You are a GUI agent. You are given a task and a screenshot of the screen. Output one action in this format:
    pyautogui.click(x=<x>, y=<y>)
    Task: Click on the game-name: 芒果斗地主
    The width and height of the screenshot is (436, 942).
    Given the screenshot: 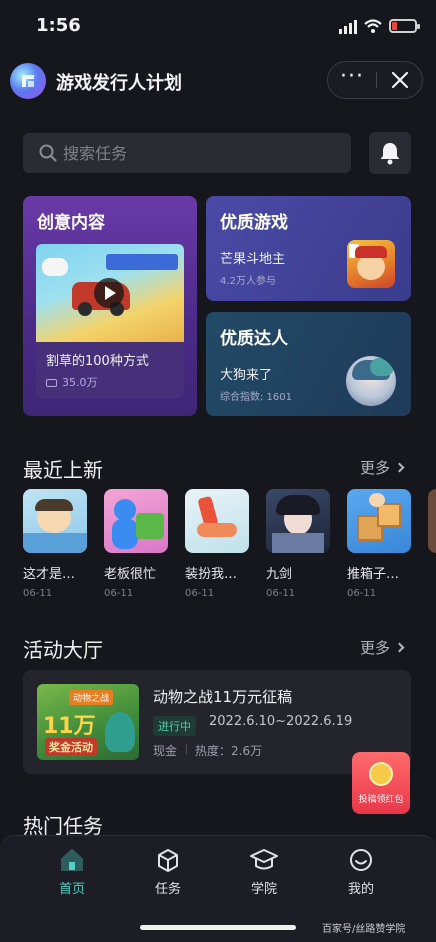 What is the action you would take?
    pyautogui.click(x=253, y=259)
    